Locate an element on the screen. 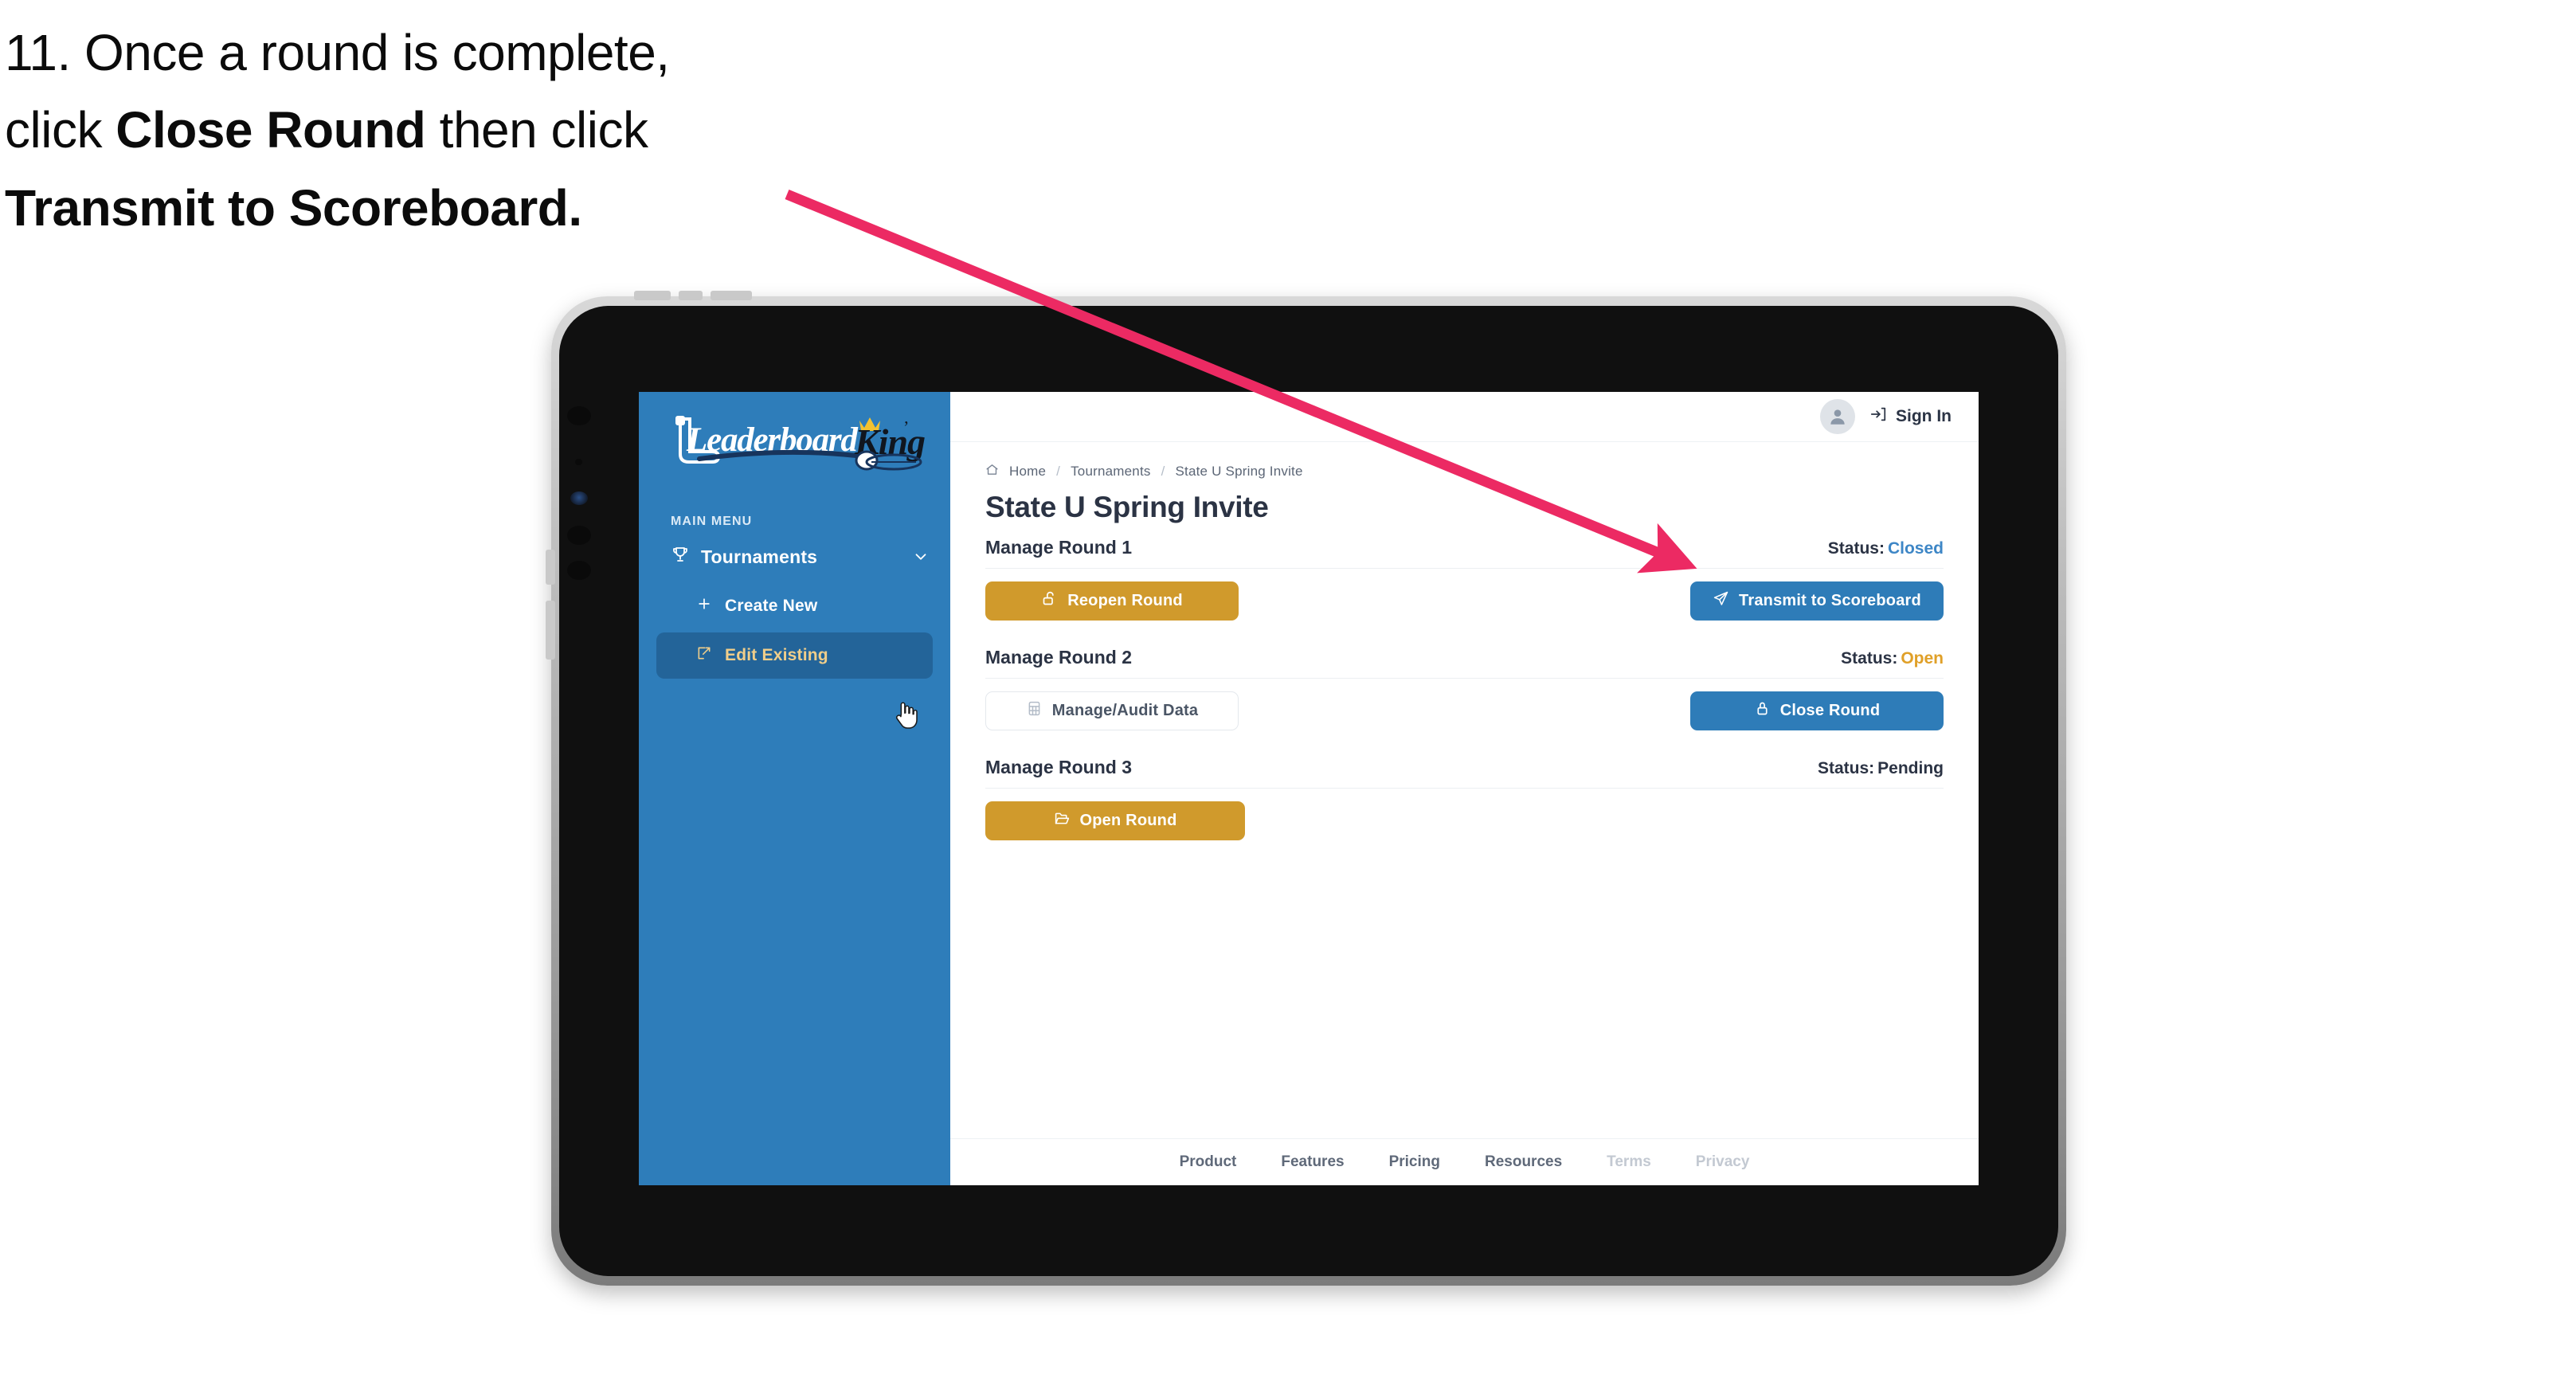  lock-icon is located at coordinates (1762, 711).